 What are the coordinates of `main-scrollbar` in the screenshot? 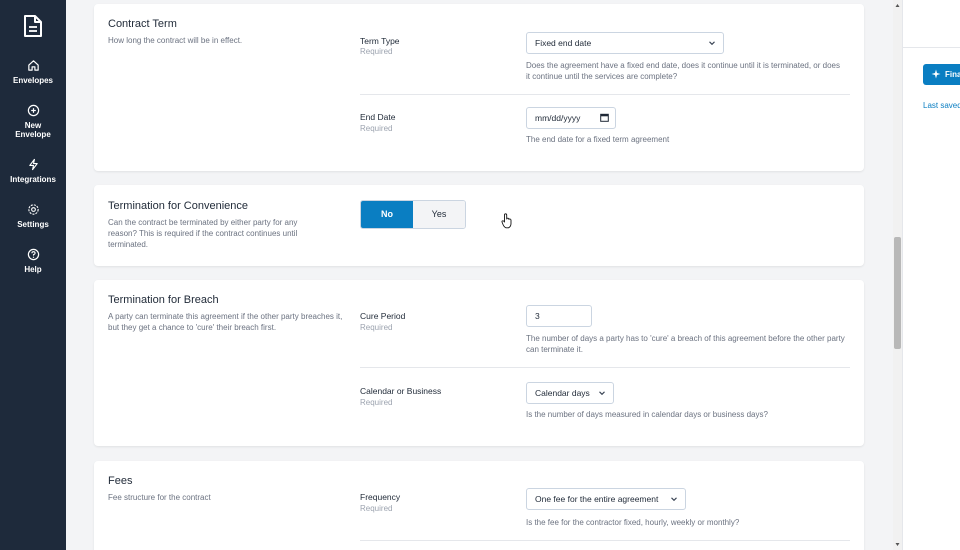 It's located at (897, 275).